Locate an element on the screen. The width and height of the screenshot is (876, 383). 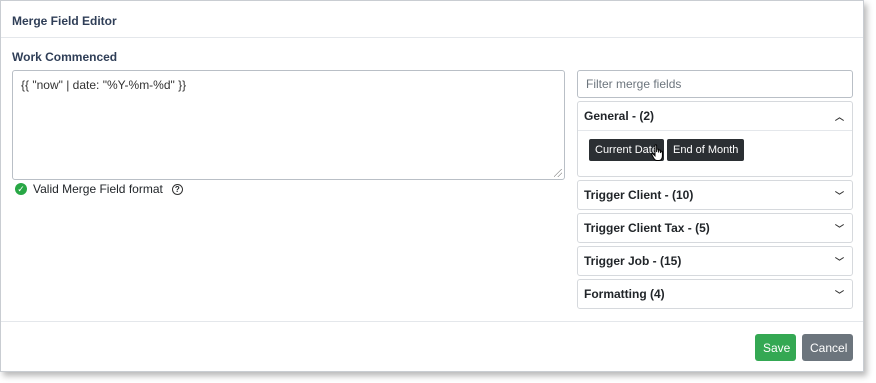
accordion-formatting: Formatting (4) ﹀ is located at coordinates (715, 294).